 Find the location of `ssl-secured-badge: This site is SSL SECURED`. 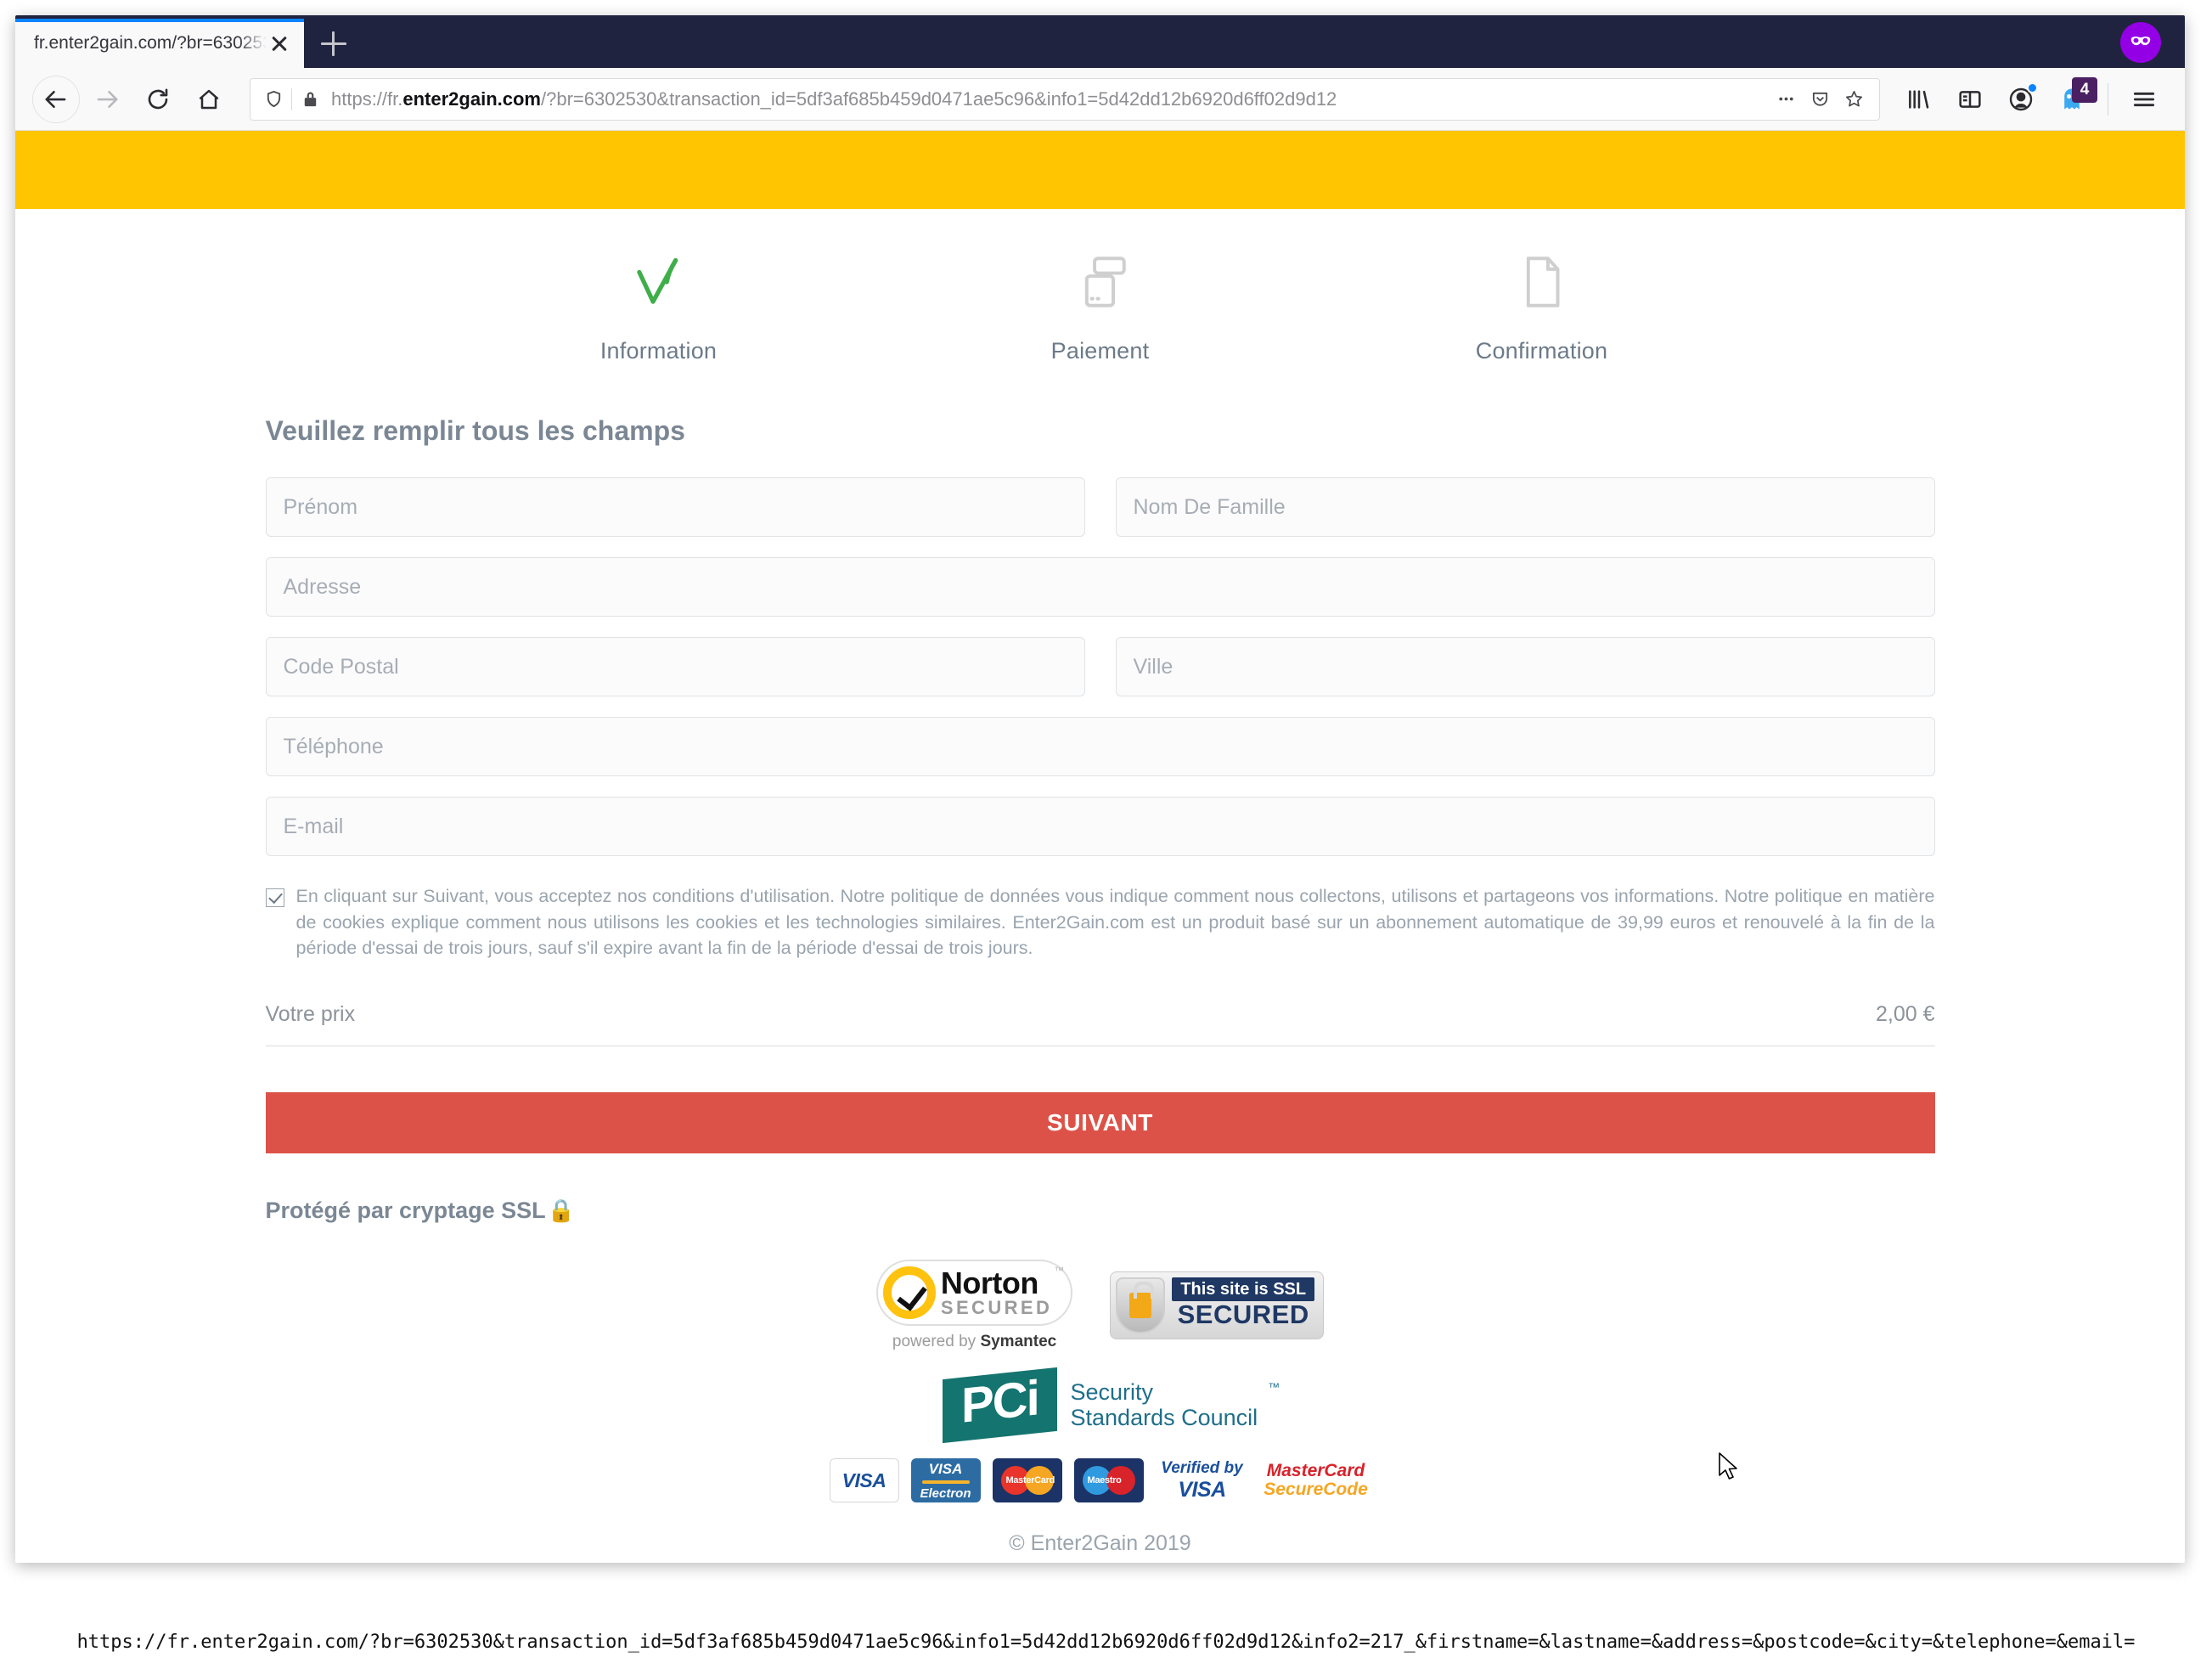

ssl-secured-badge: This site is SSL SECURED is located at coordinates (1217, 1305).